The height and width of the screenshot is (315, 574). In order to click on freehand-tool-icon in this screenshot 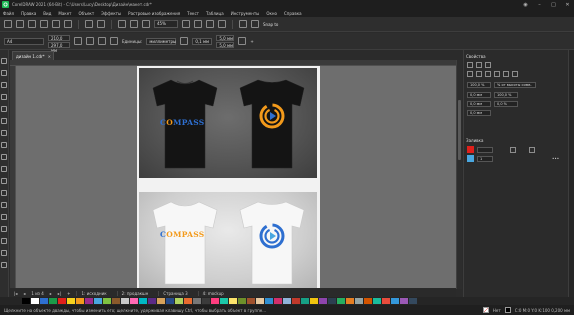, I will do `click(4, 109)`.